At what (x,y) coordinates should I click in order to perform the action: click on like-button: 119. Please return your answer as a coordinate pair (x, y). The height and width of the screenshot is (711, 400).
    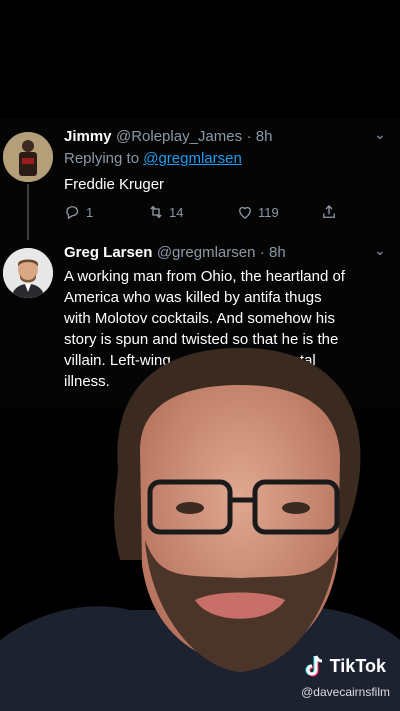
    Looking at the image, I should click on (257, 212).